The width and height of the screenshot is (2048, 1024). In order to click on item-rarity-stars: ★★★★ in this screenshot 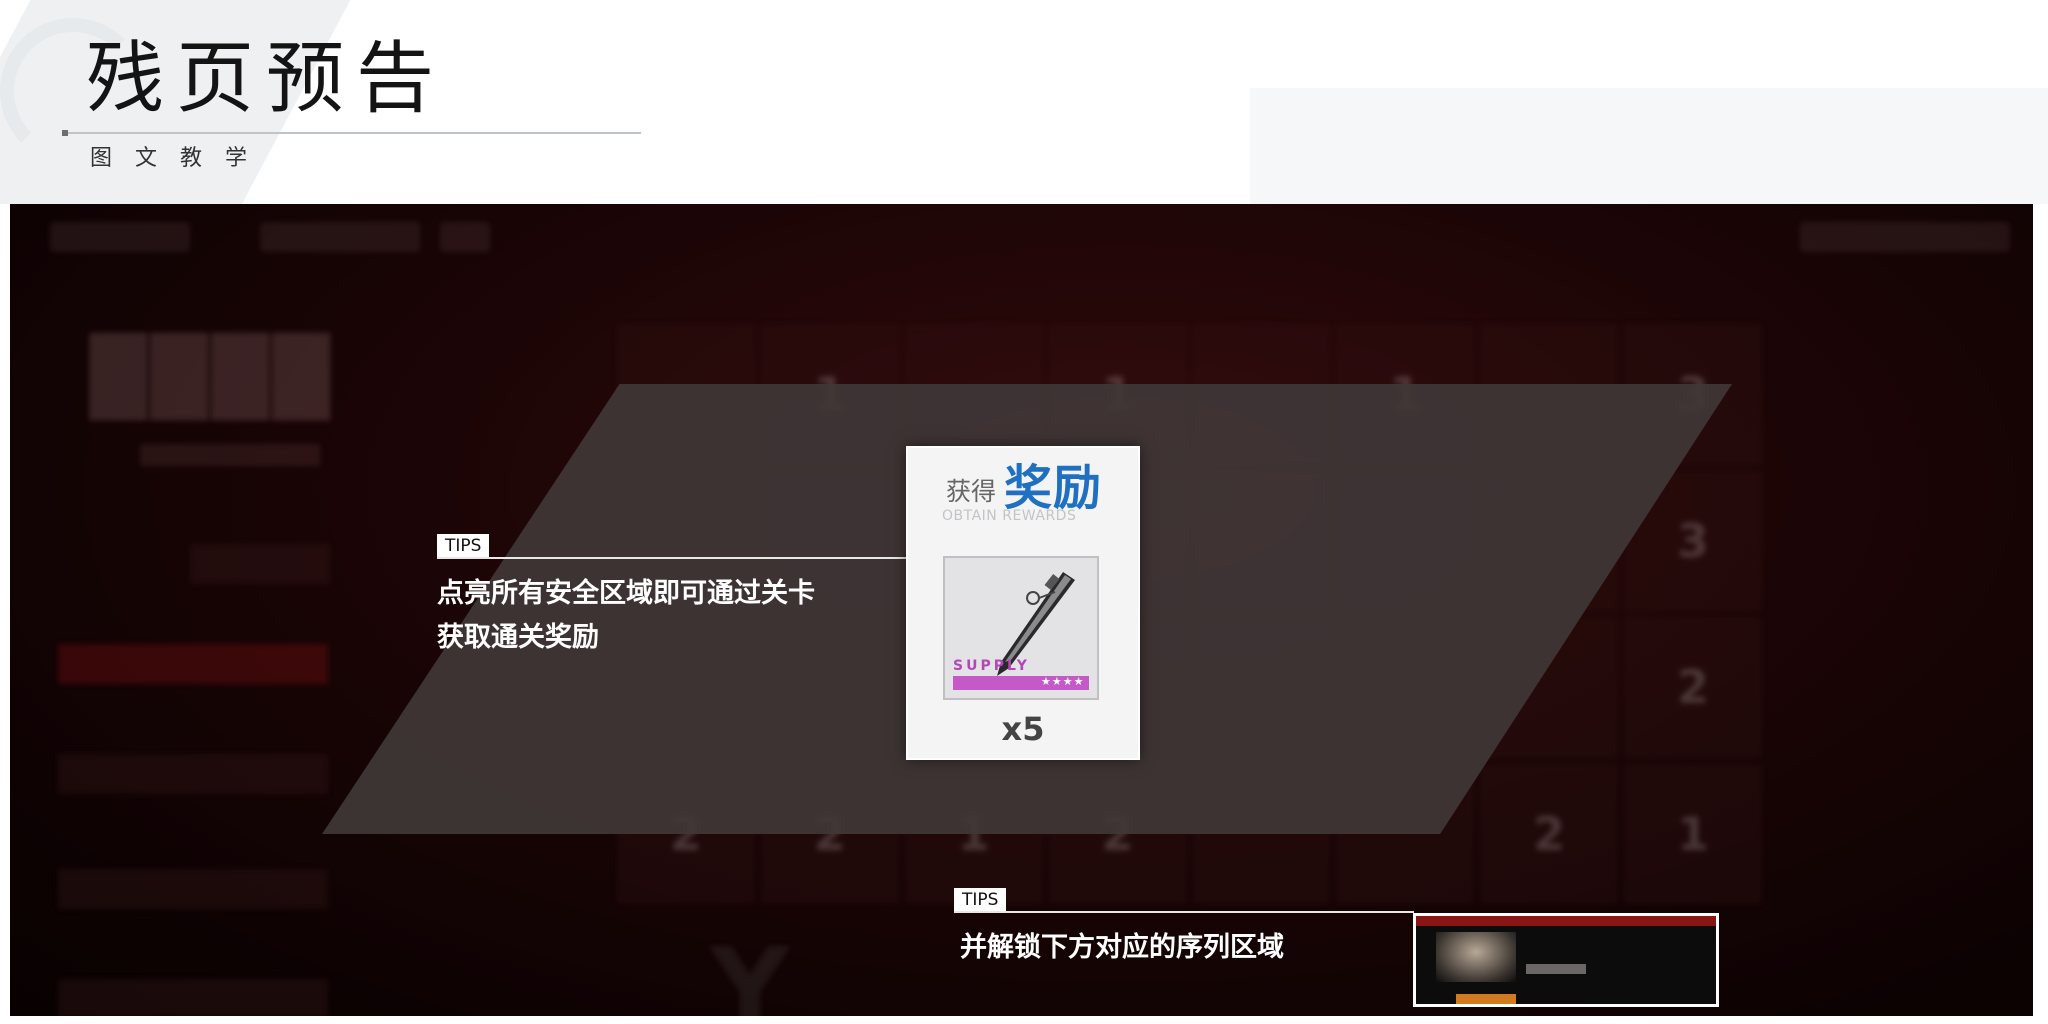, I will do `click(1063, 681)`.